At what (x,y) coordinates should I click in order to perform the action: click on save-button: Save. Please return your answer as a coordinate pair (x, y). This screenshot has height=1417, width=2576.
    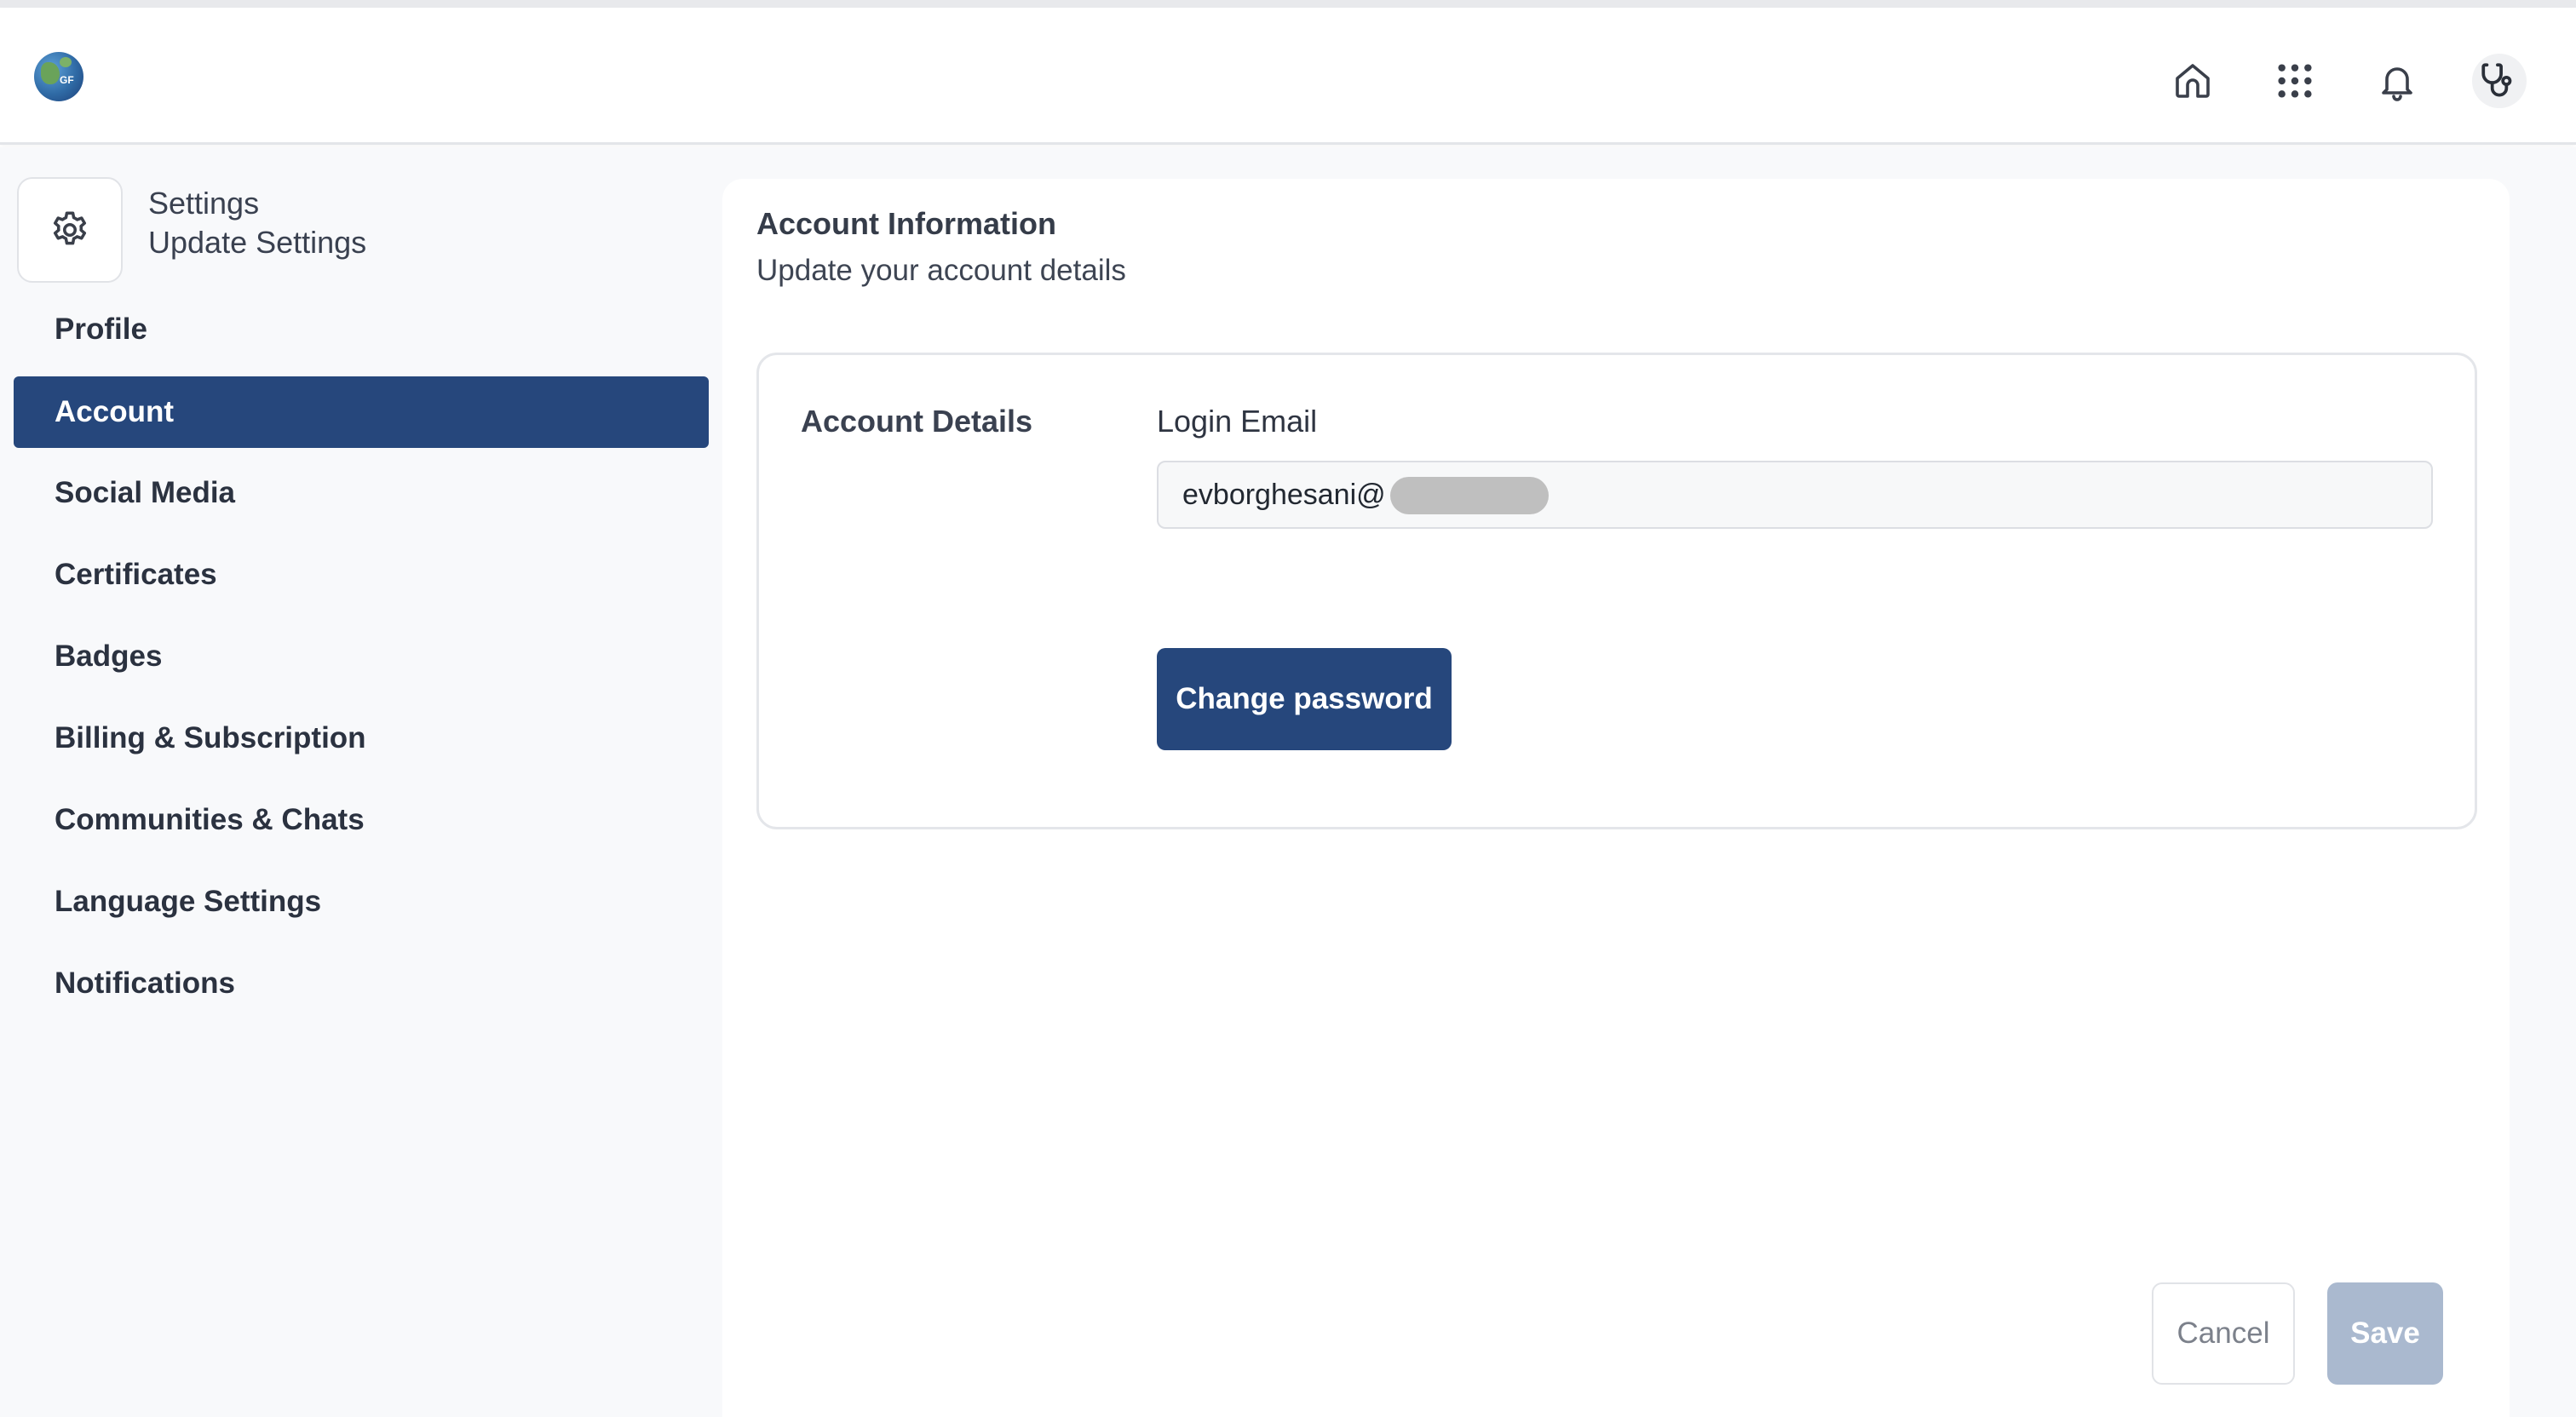
    Looking at the image, I should click on (2385, 1333).